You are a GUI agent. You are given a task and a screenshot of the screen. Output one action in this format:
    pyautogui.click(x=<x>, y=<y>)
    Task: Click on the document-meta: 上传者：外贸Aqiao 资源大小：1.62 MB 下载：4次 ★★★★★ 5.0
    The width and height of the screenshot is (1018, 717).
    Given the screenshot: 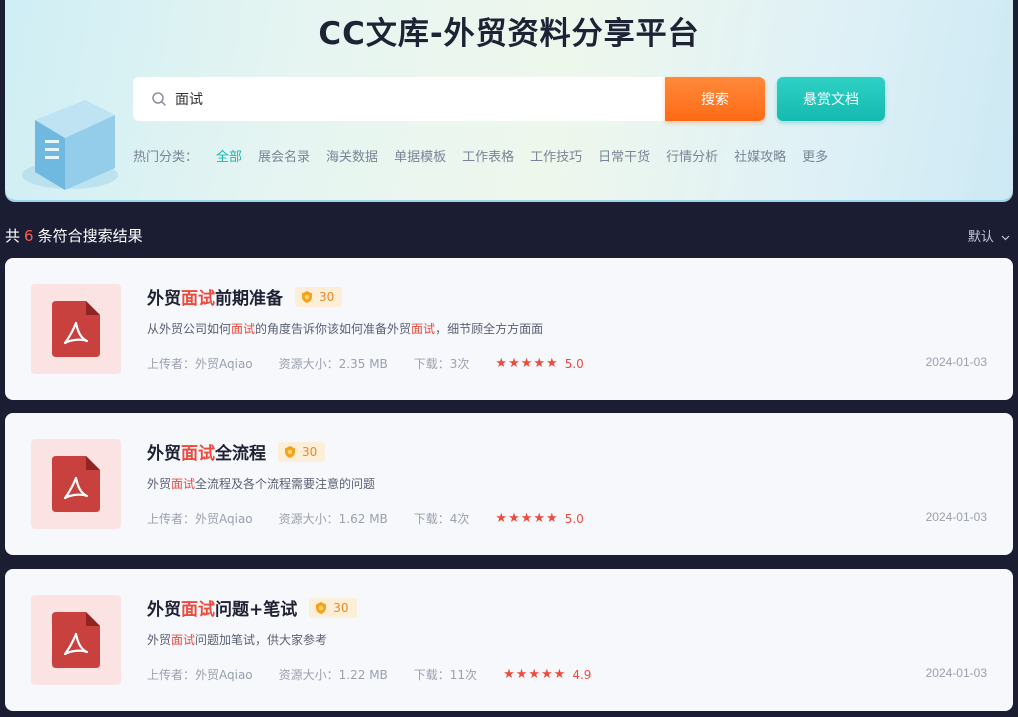 What is the action you would take?
    pyautogui.click(x=365, y=518)
    